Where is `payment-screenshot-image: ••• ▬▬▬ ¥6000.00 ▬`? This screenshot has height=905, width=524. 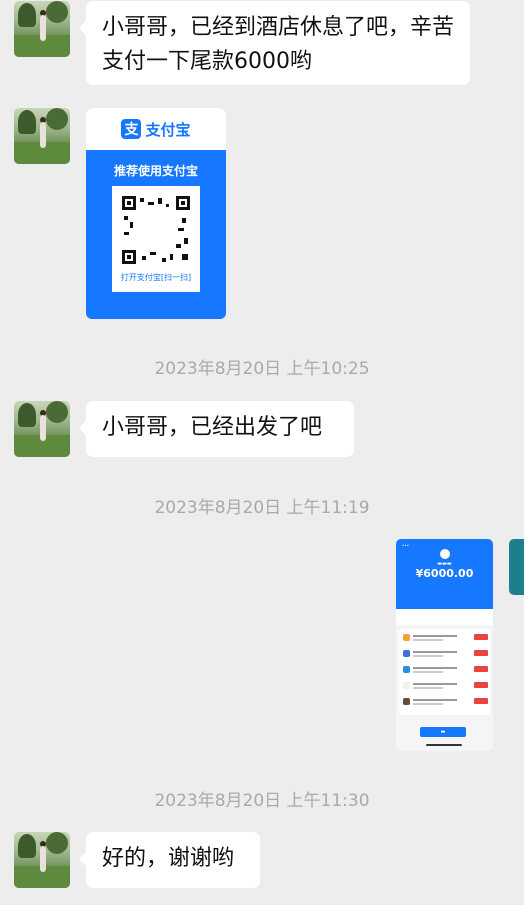
payment-screenshot-image: ••• ▬▬▬ ¥6000.00 ▬ is located at coordinates (444, 645).